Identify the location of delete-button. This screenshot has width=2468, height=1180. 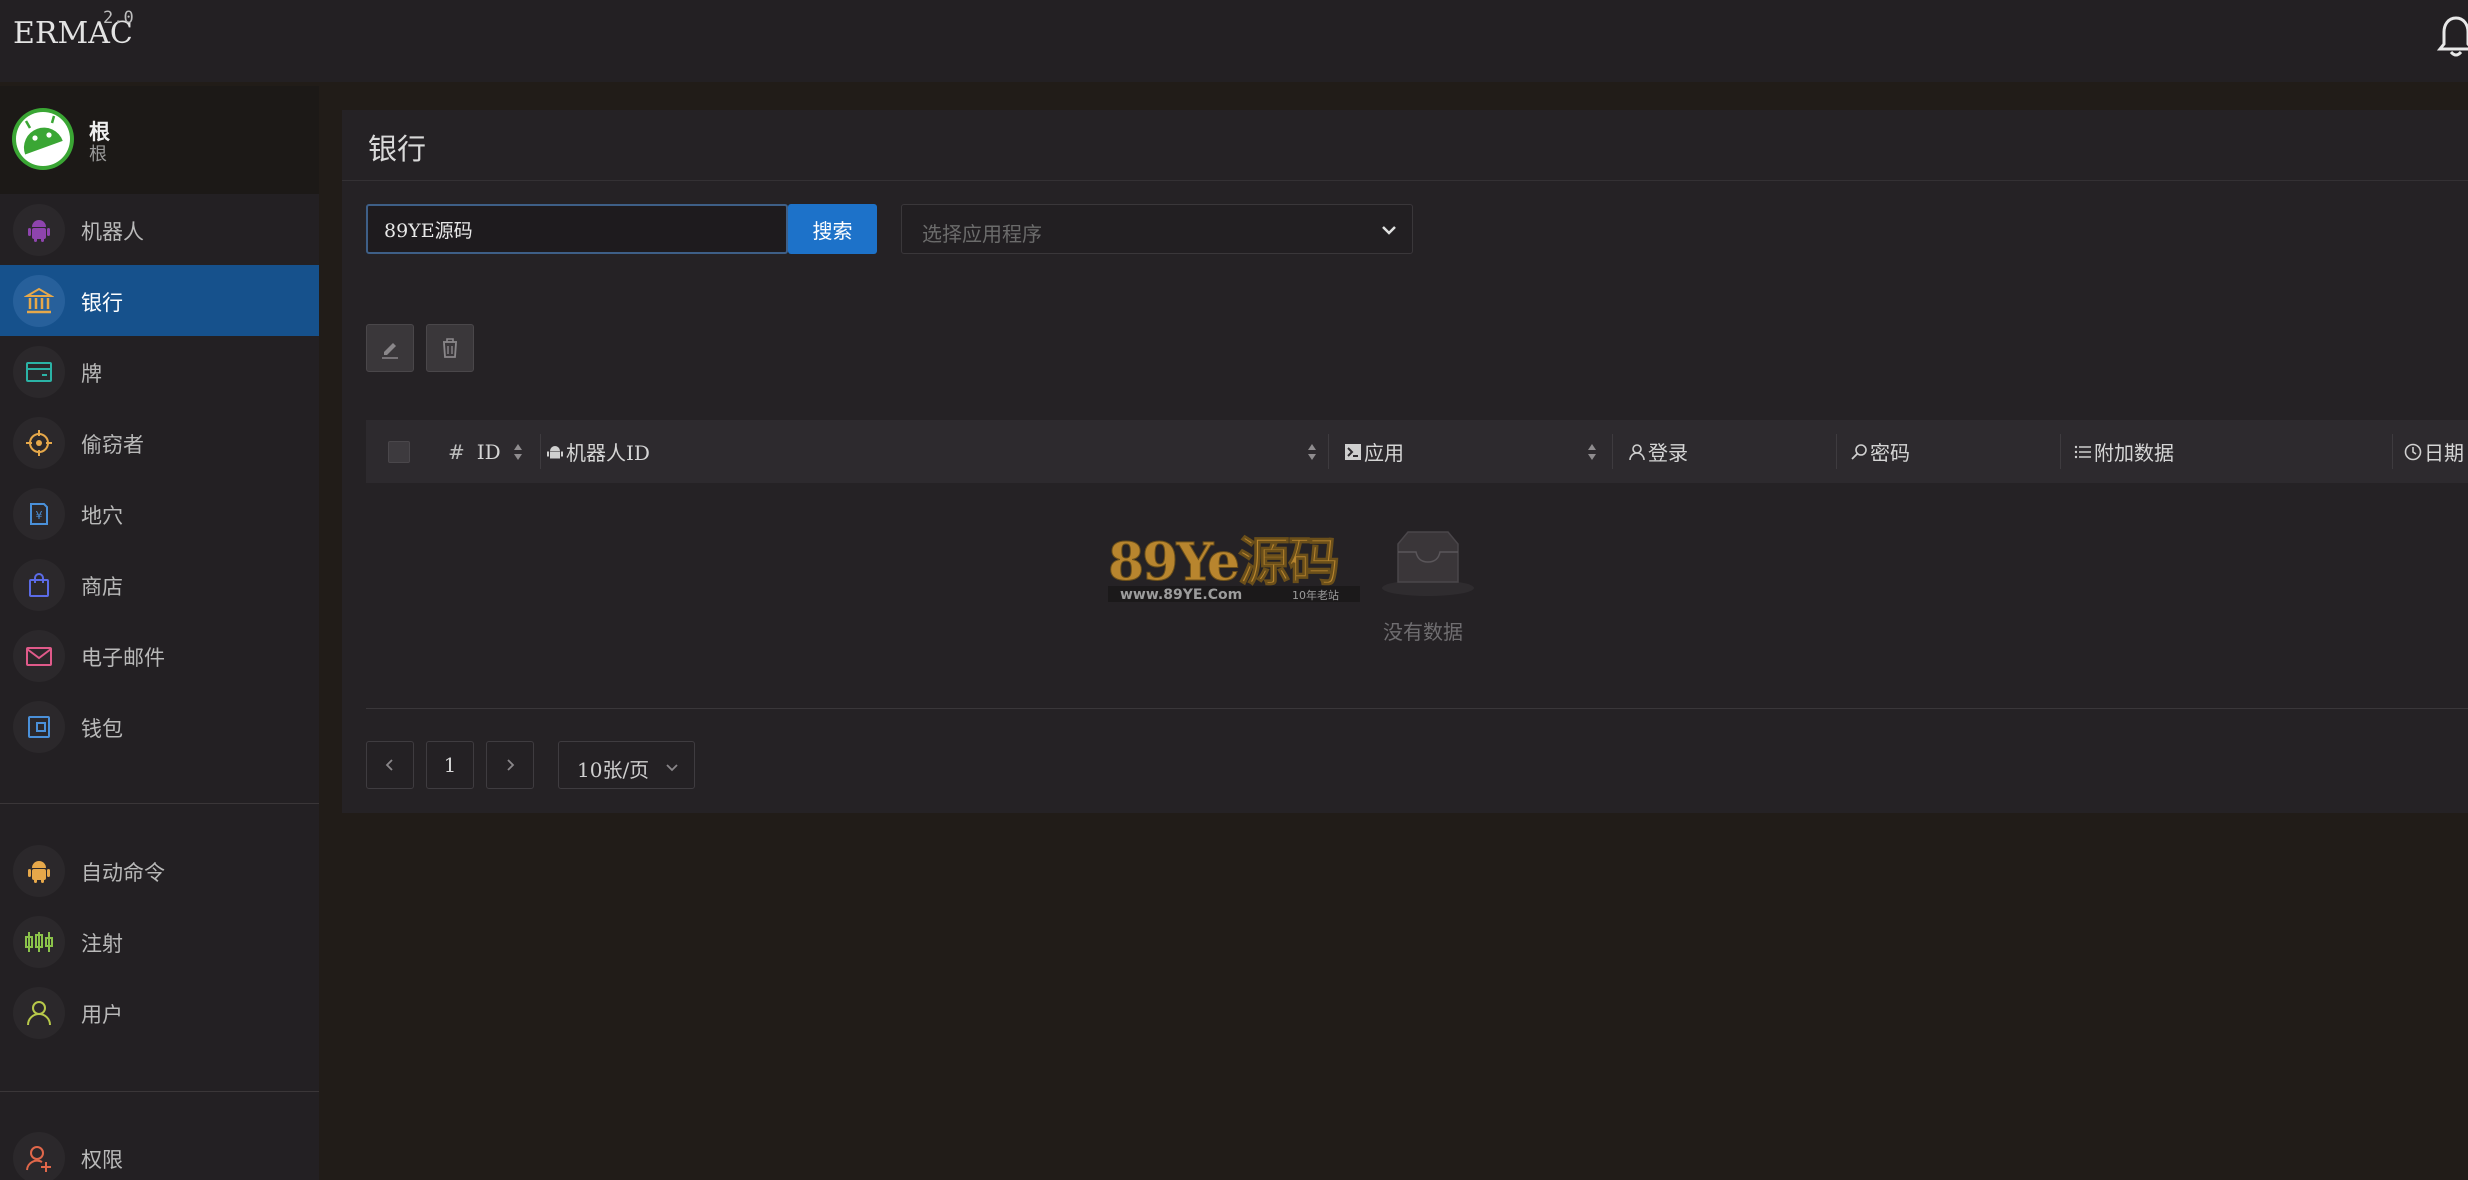
(450, 348).